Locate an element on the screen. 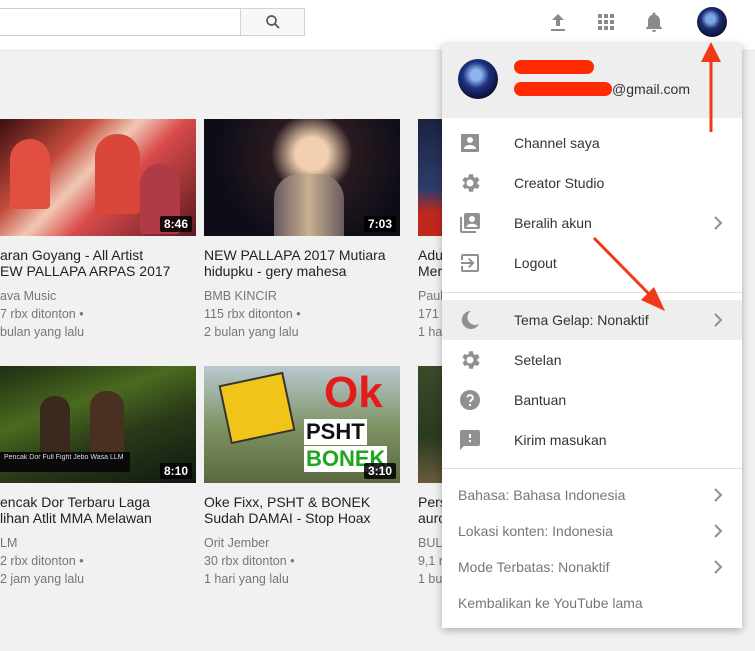 Image resolution: width=755 pixels, height=651 pixels. thumbnail-text: PSHT is located at coordinates (335, 432).